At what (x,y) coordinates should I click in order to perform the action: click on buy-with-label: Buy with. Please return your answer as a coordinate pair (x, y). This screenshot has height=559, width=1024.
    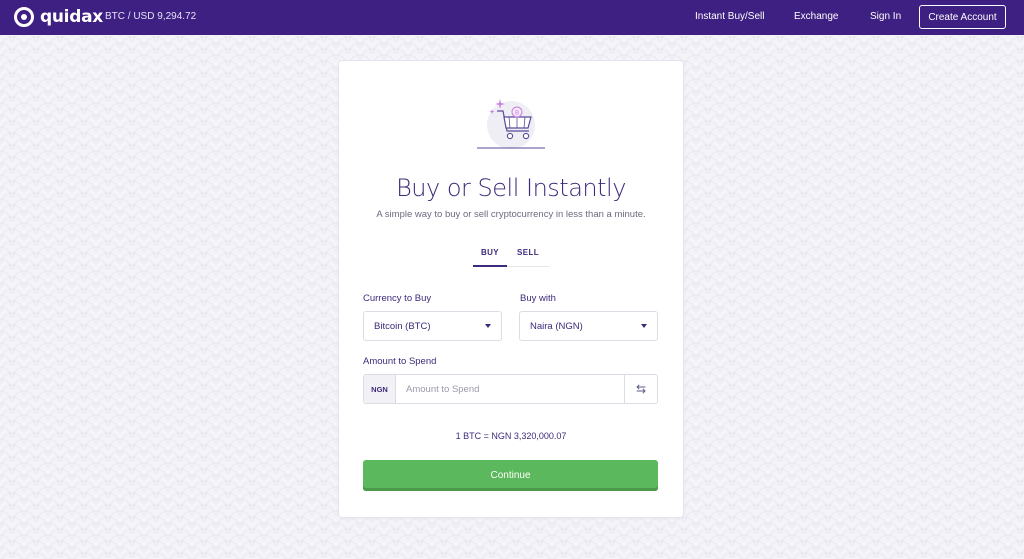
    Looking at the image, I should click on (538, 298).